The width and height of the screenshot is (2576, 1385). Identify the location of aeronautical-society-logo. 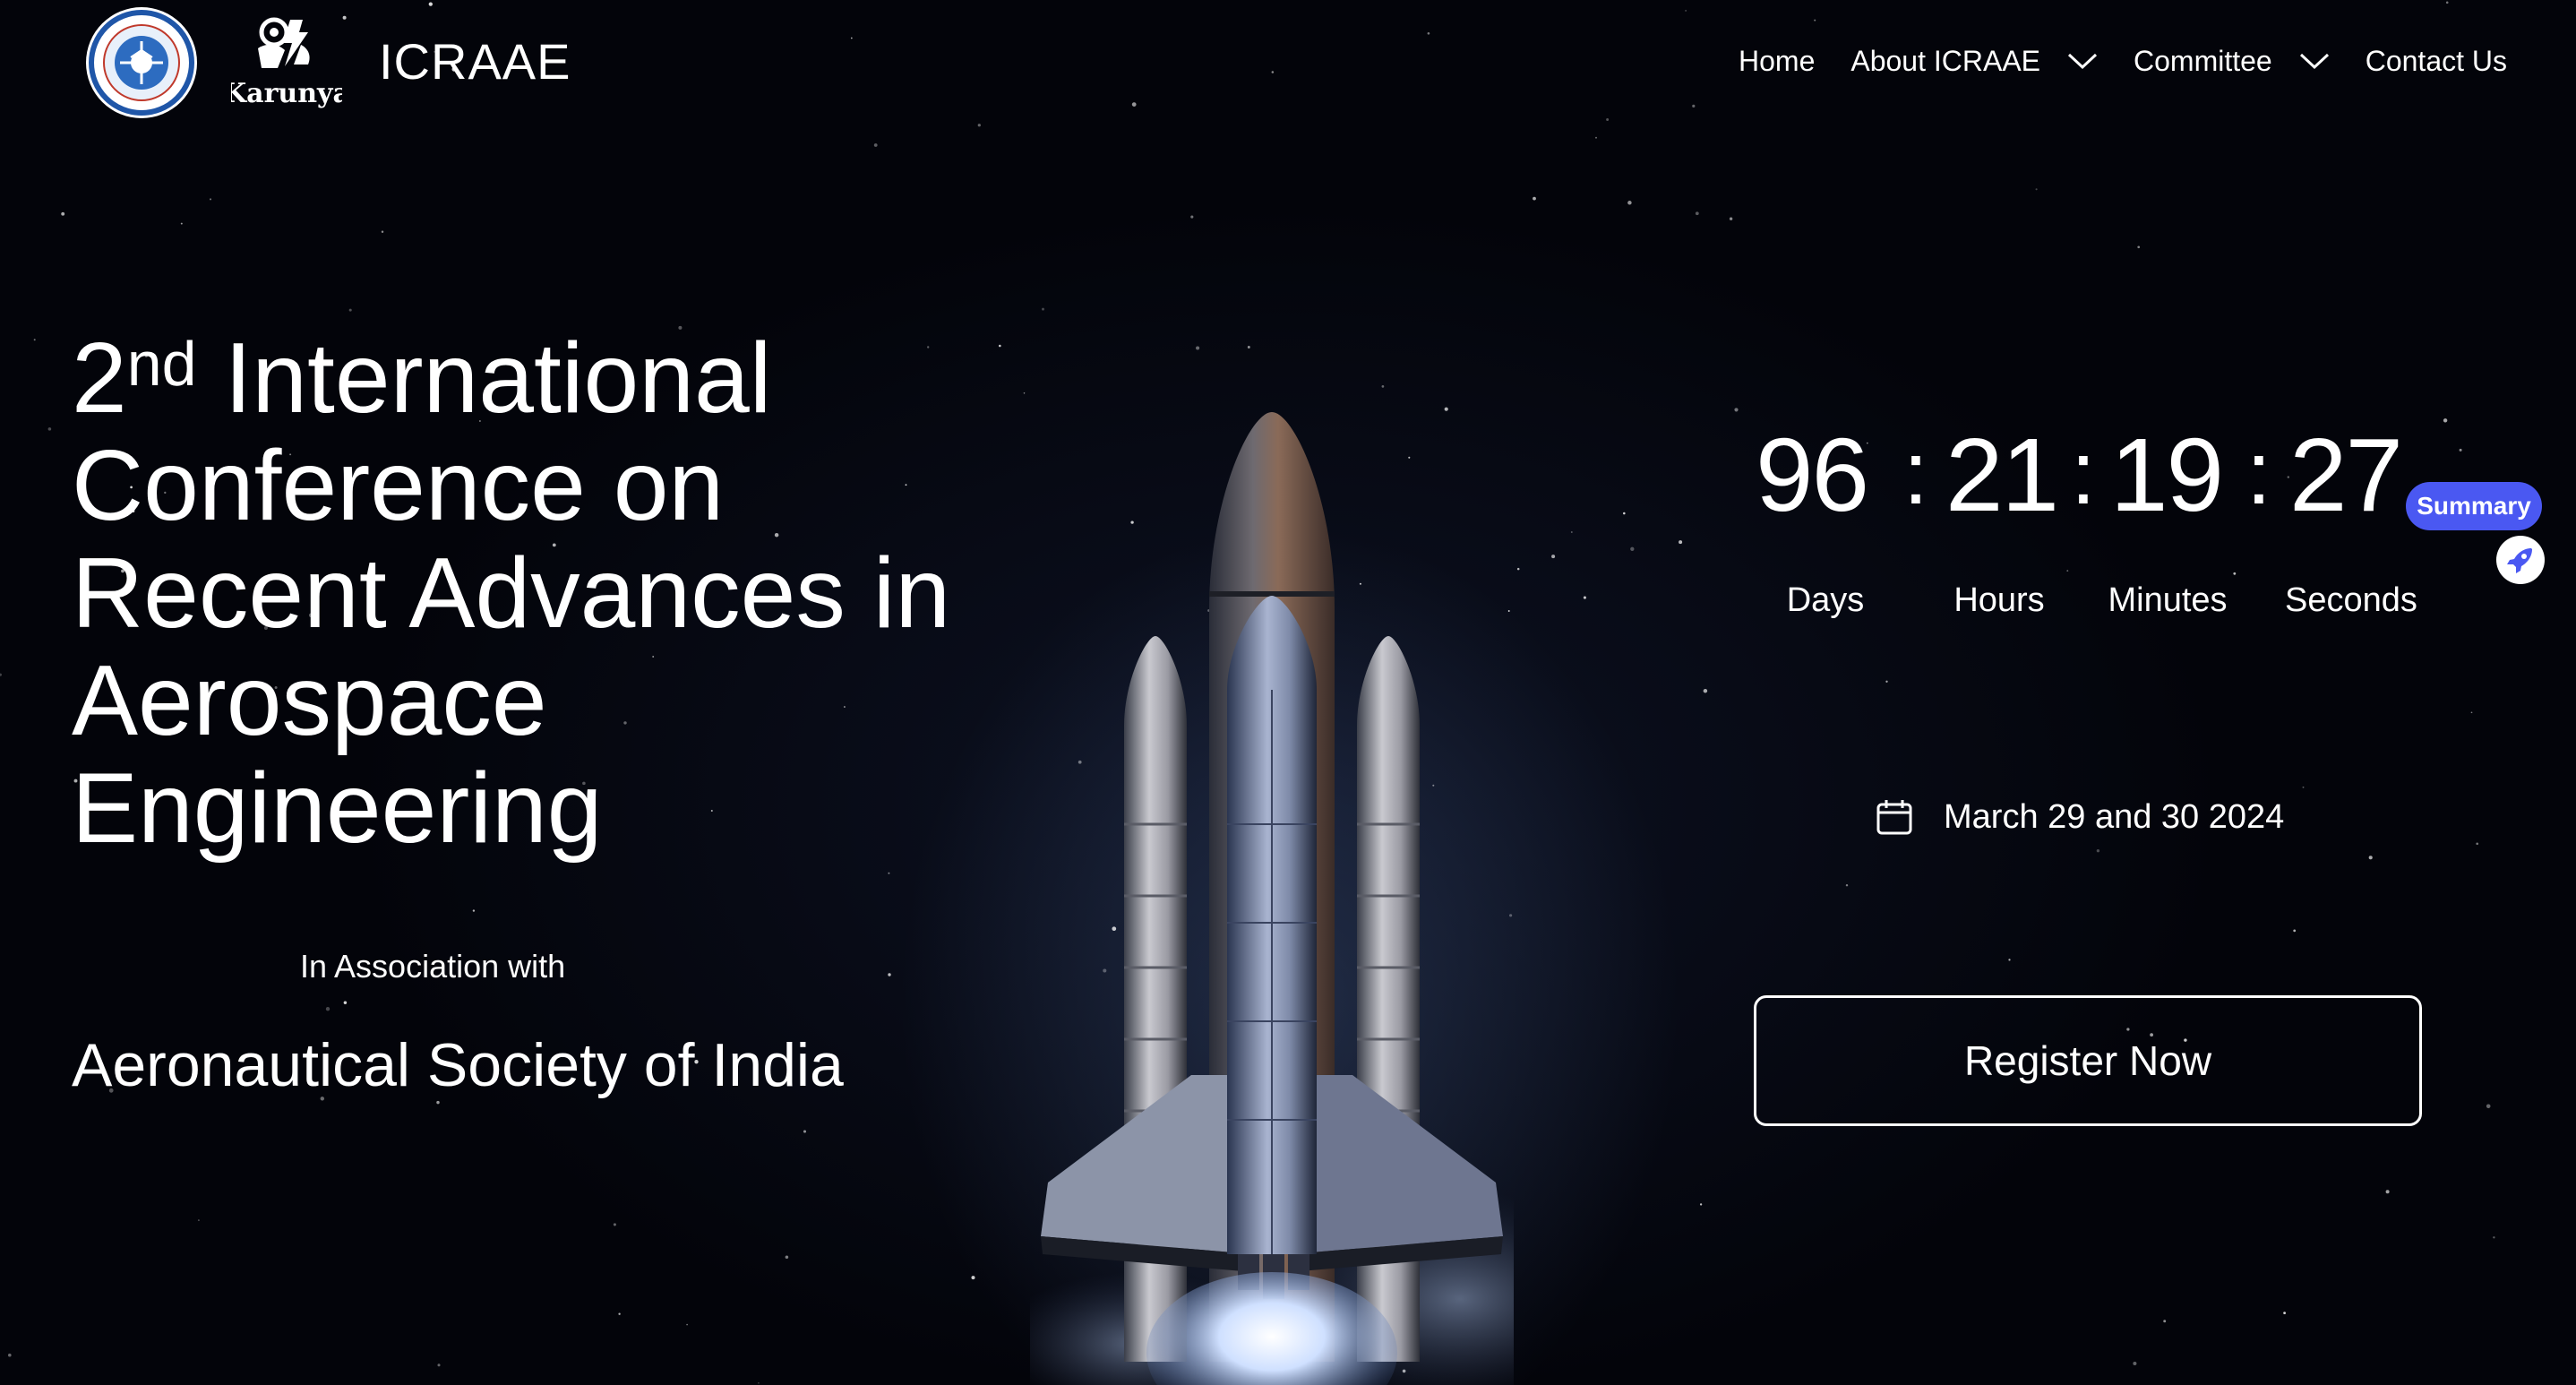
(141, 63).